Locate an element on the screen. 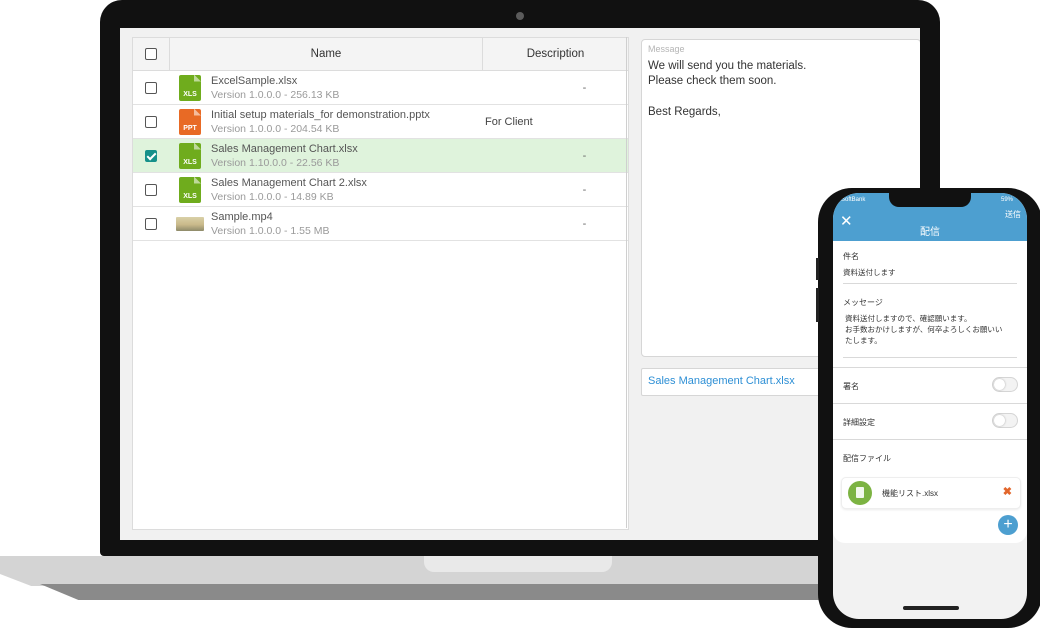 The height and width of the screenshot is (628, 1040). file-name: ExcelSample.xlsx is located at coordinates (254, 80).